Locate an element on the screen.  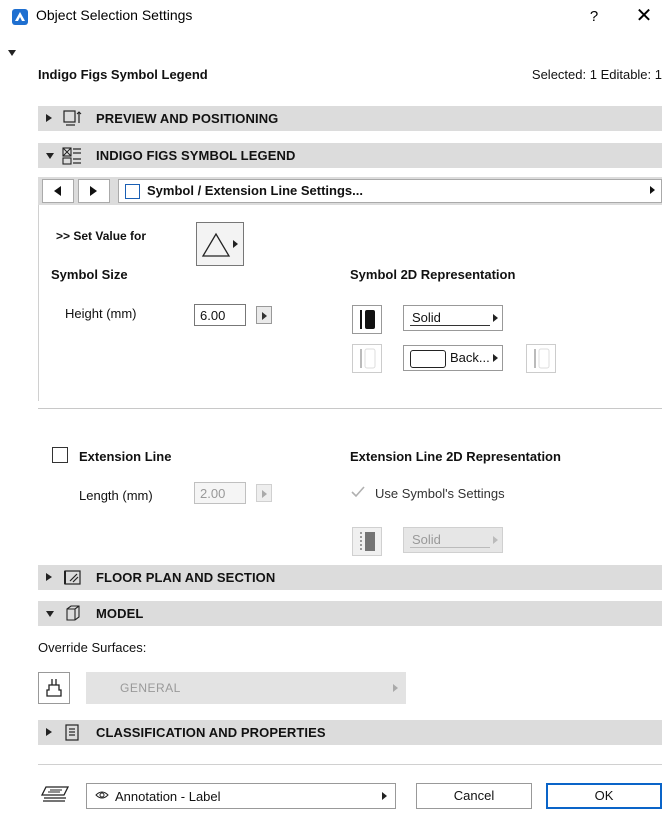
layer-value: Annotation - Label is located at coordinates (168, 796).